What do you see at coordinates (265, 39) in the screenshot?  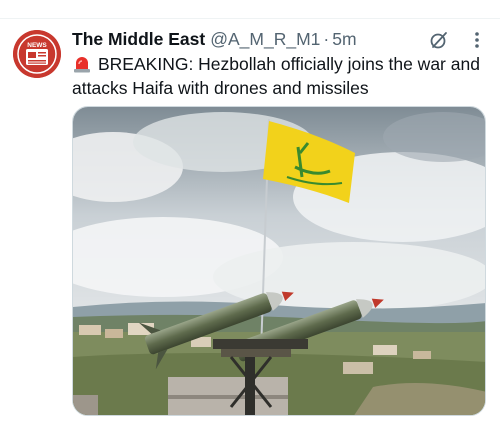 I see `author-handle: @A_M_R_M1` at bounding box center [265, 39].